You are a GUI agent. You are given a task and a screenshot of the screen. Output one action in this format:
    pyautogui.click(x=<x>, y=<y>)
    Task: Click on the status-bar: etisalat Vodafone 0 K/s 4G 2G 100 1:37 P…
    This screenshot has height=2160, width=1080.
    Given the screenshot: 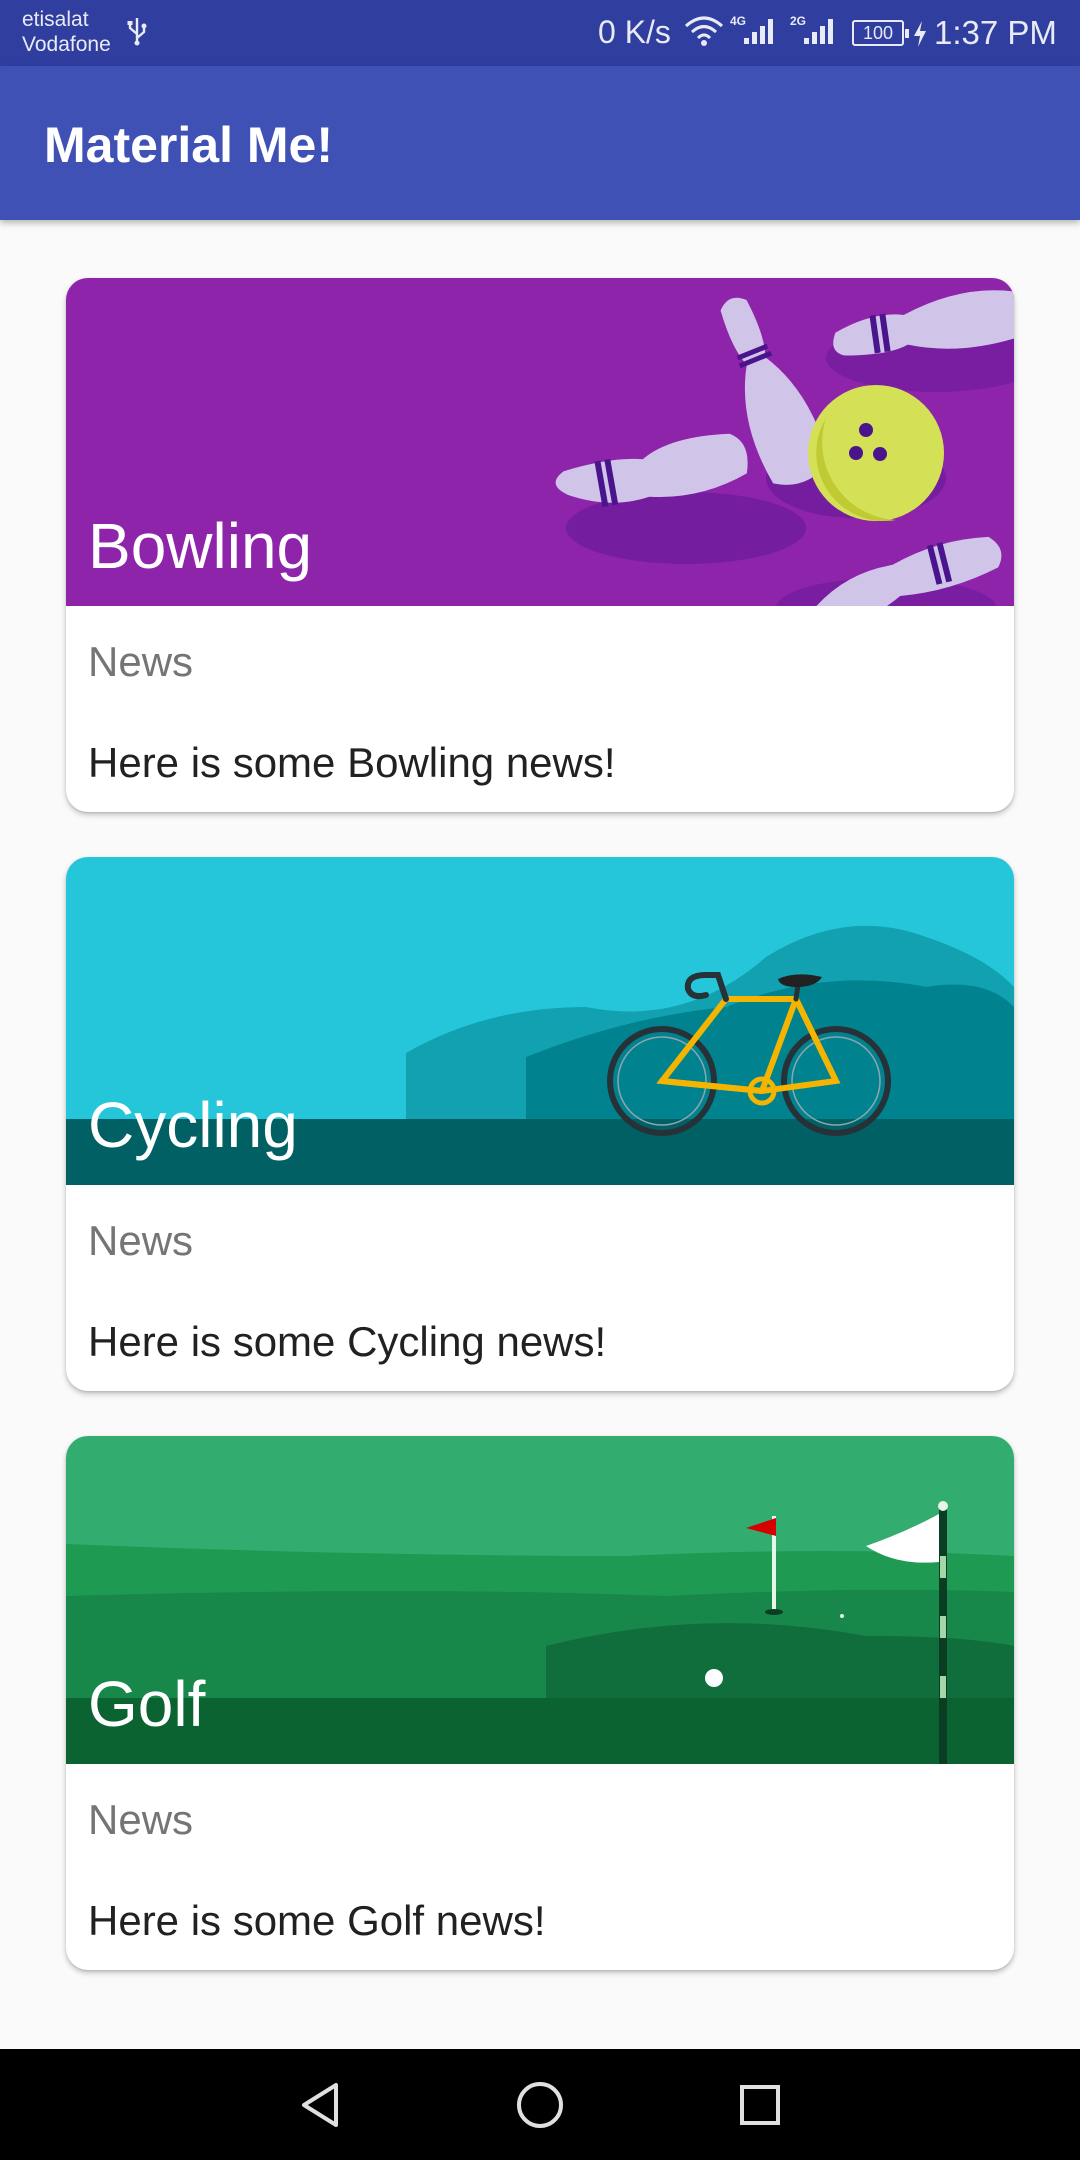 What is the action you would take?
    pyautogui.click(x=540, y=33)
    